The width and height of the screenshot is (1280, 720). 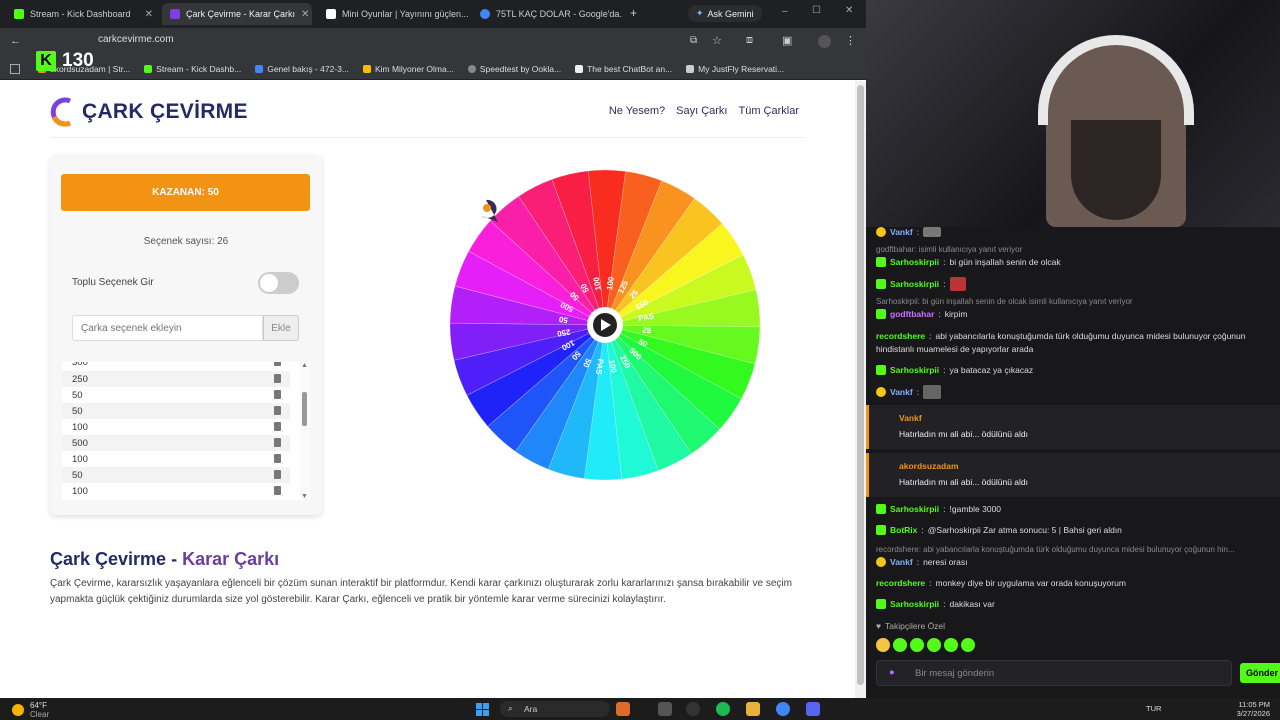 I want to click on tab-kick-dashboard: Stream - Kick Dashboard ✕, so click(x=83, y=14).